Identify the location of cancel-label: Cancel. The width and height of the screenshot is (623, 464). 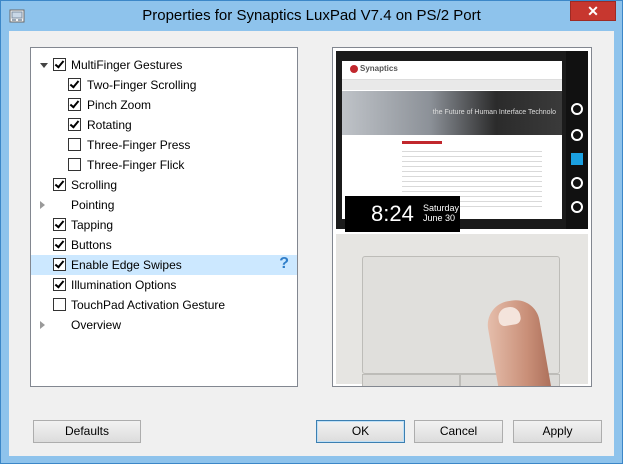
(458, 431).